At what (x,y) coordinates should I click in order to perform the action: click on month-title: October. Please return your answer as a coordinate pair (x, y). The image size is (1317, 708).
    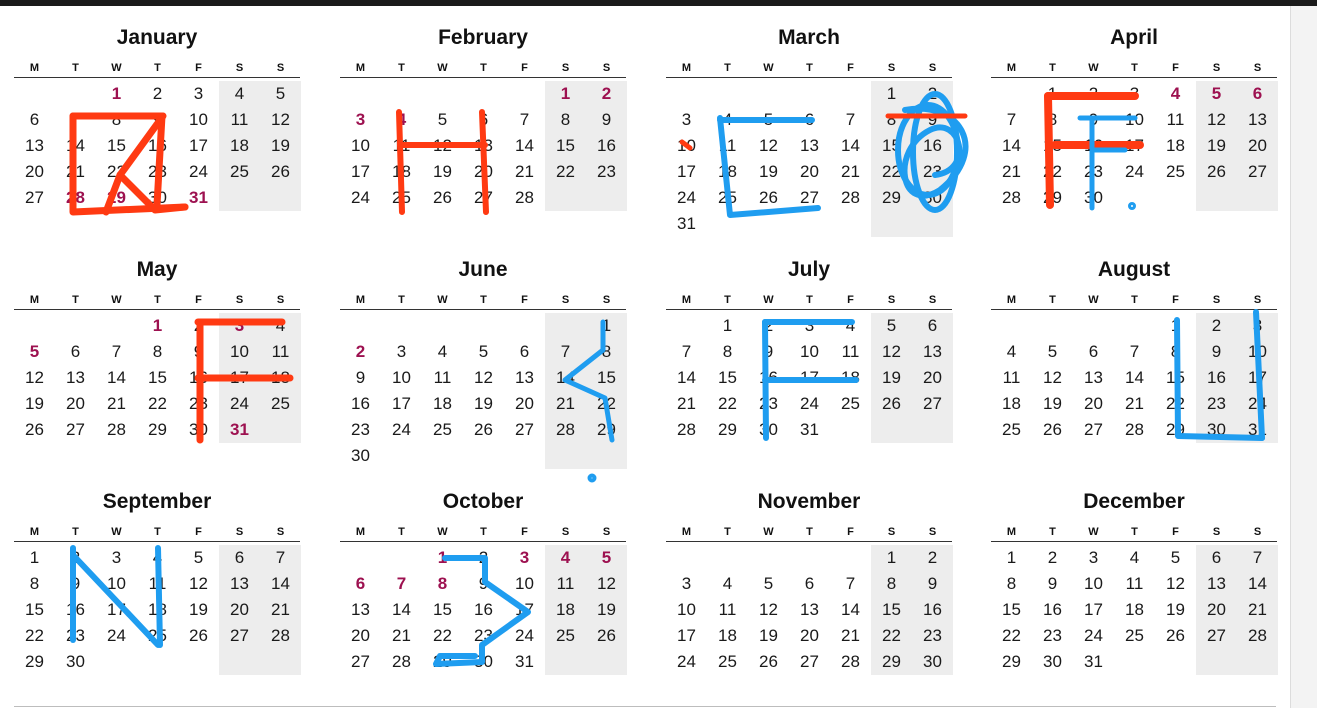
    Looking at the image, I should click on (483, 501).